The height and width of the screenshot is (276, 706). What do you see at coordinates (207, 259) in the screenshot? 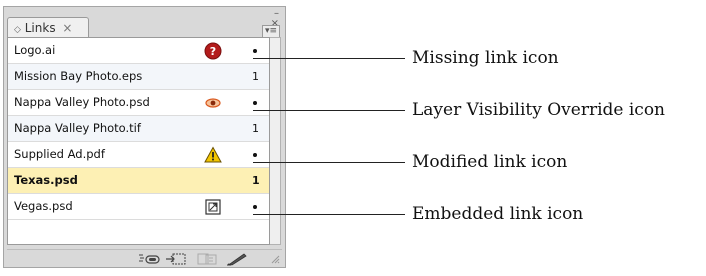
I see `update-link-icon` at bounding box center [207, 259].